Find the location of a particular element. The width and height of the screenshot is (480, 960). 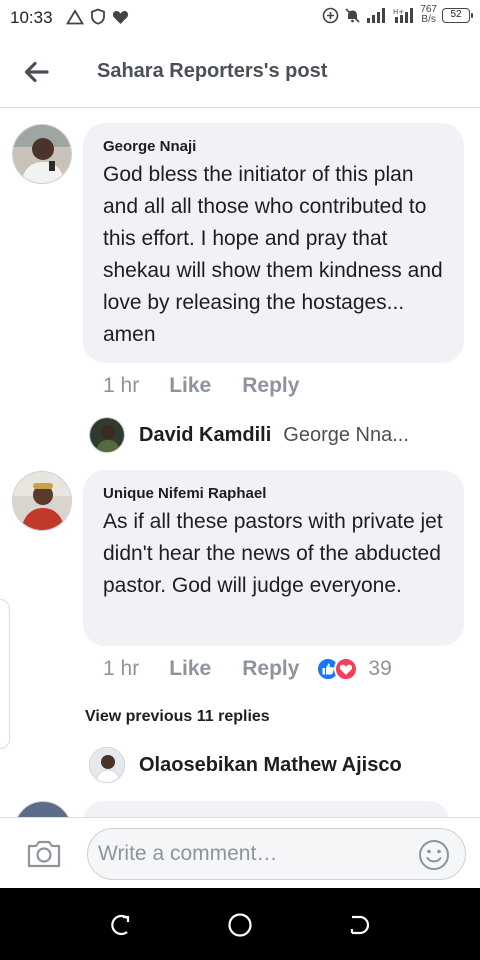

page-title: Sahara Reporters's post is located at coordinates (212, 71).